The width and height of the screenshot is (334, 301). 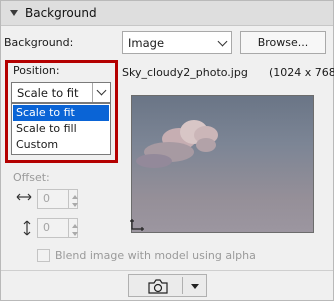 I want to click on panel-title: Background, so click(x=61, y=13).